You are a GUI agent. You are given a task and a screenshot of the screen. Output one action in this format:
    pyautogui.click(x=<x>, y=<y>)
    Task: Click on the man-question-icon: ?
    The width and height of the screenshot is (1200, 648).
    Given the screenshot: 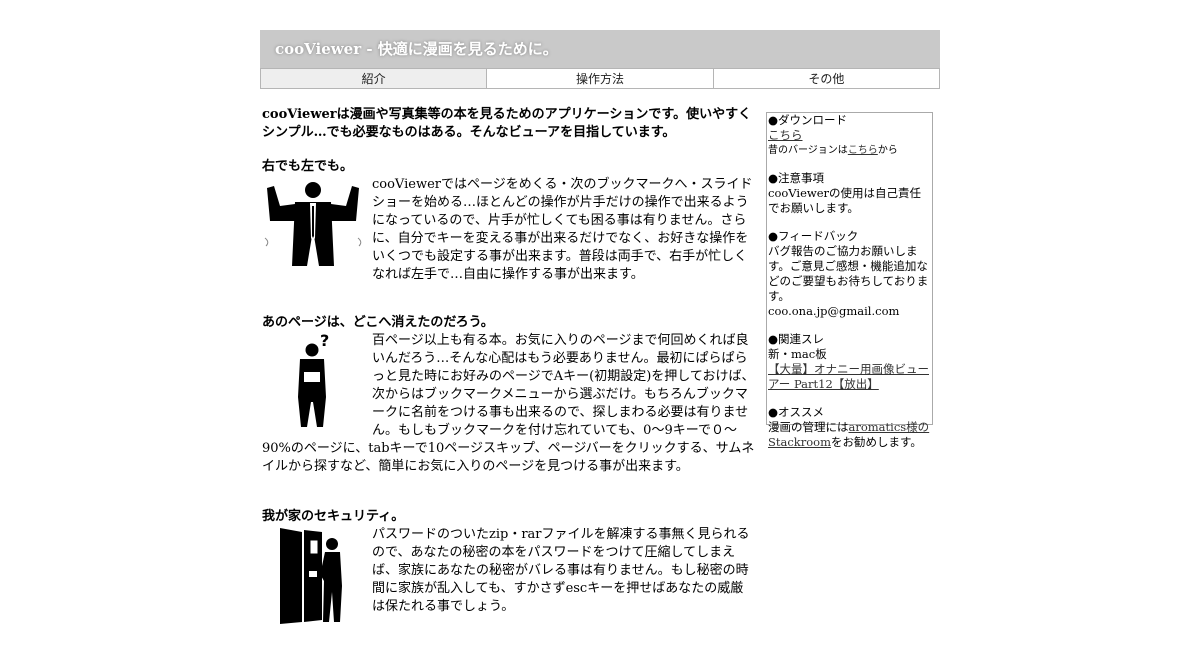 What is the action you would take?
    pyautogui.click(x=313, y=379)
    